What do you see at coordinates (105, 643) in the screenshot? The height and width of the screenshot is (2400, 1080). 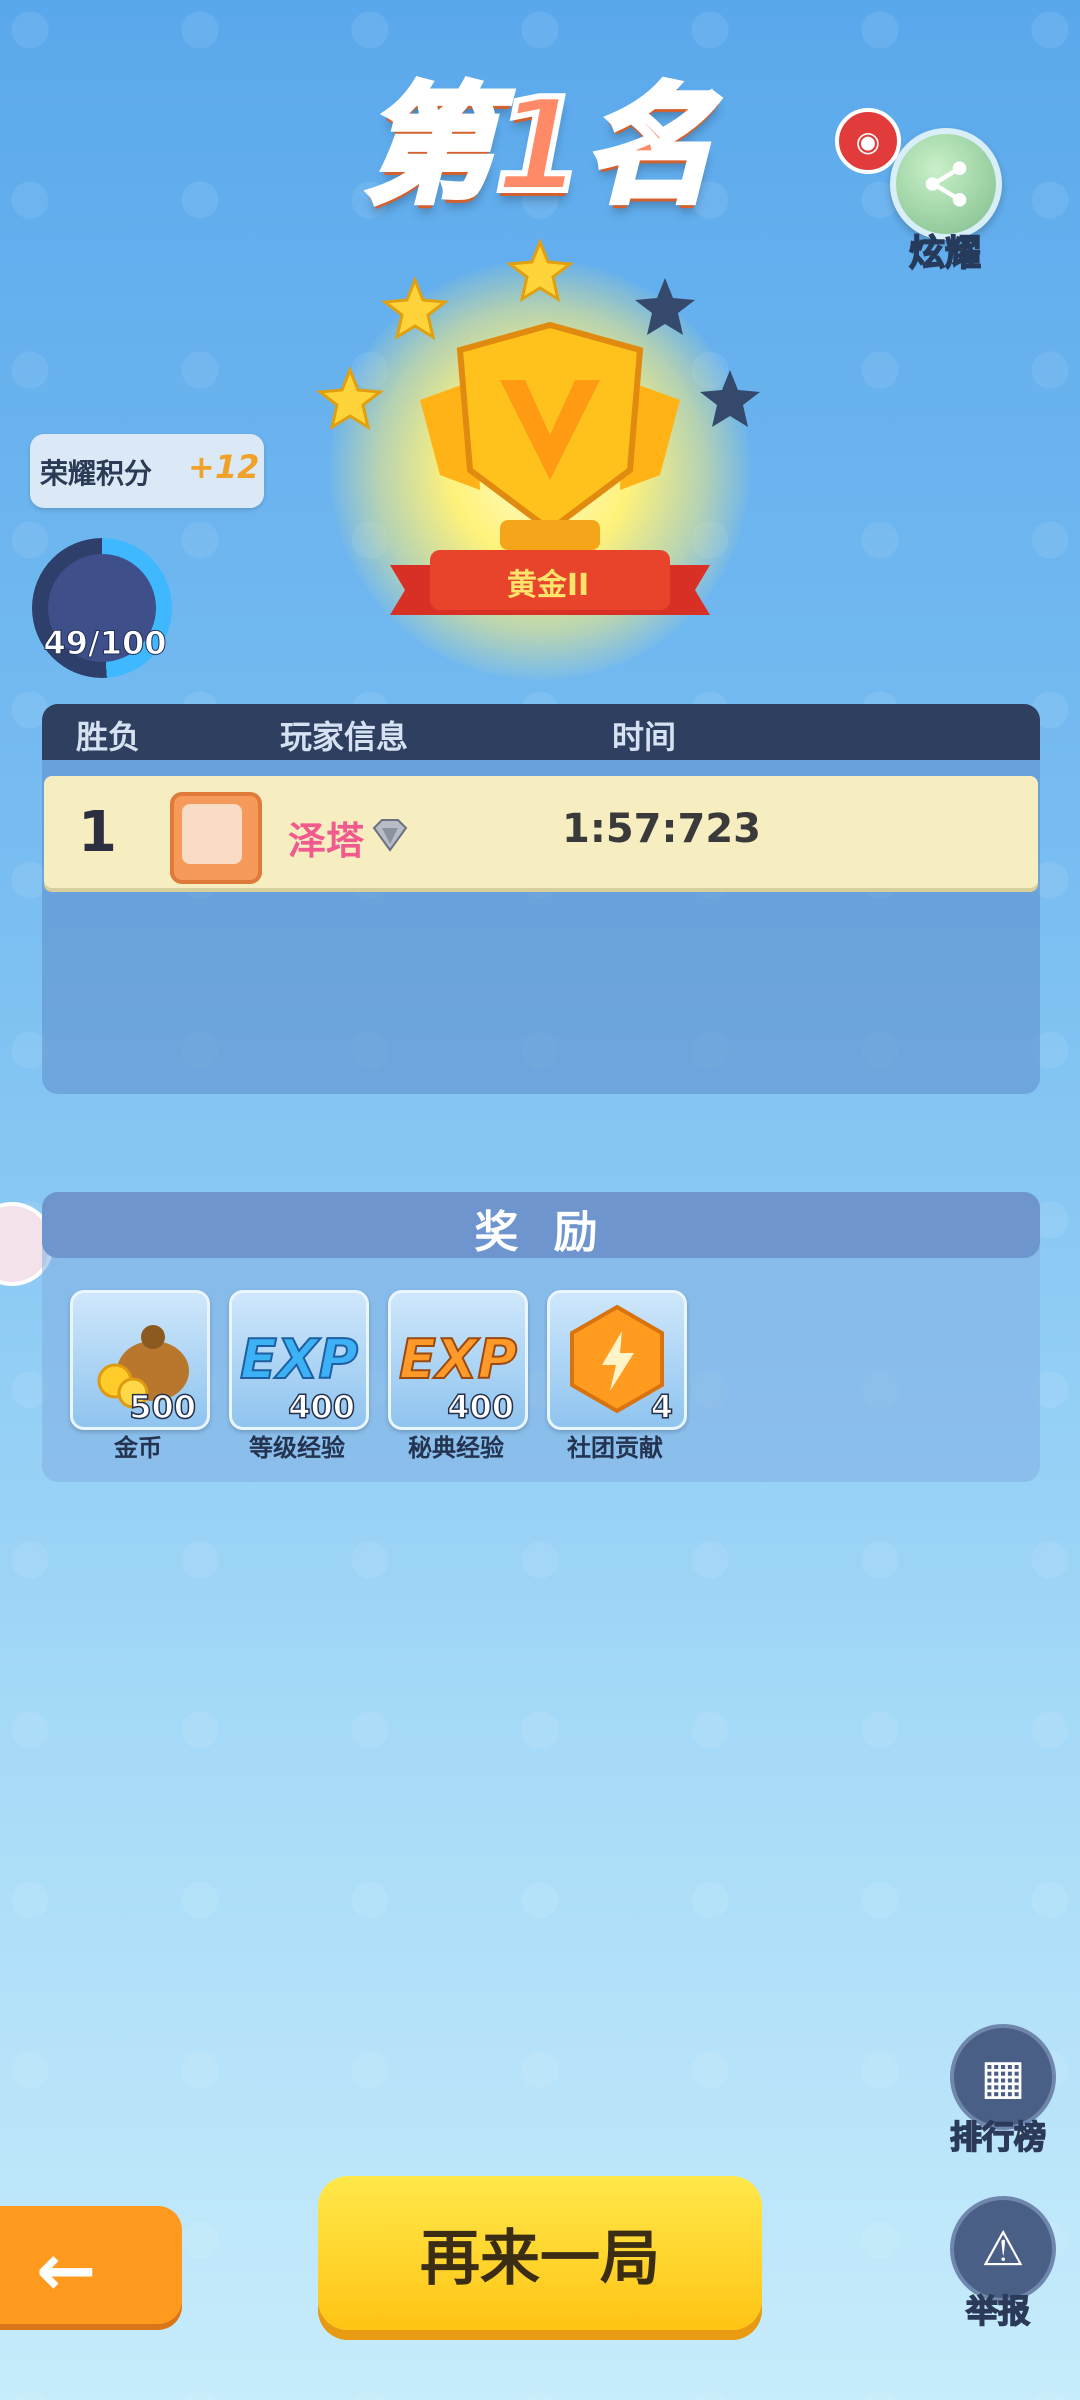 I see `honor-progress-text: 49/100` at bounding box center [105, 643].